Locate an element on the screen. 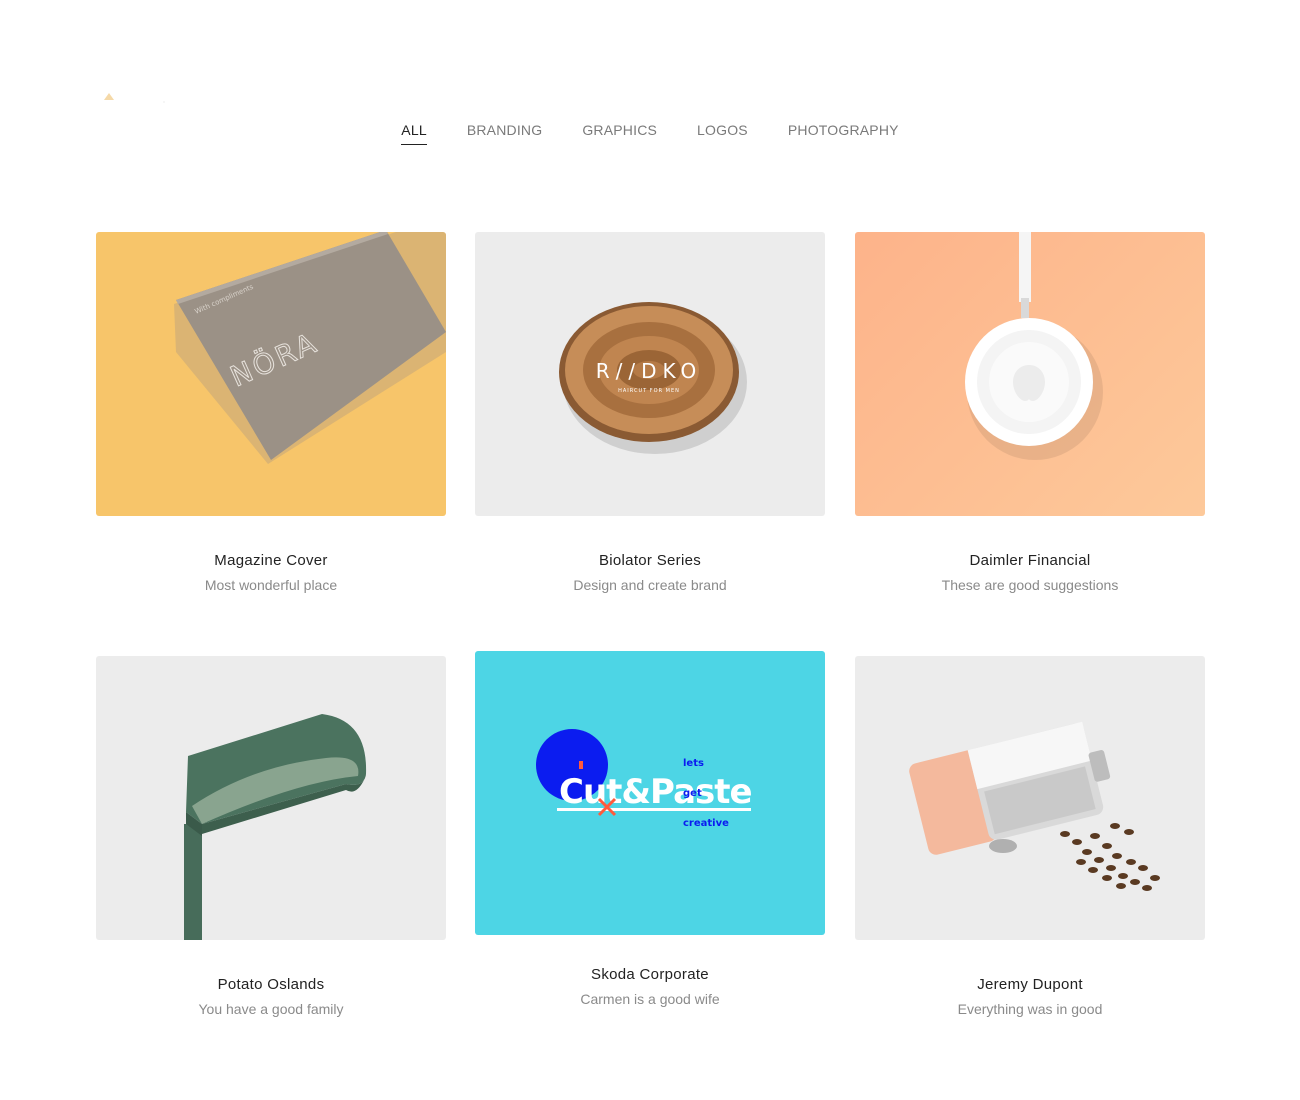  filter-photography: PHOTOGRAPHY is located at coordinates (843, 133).